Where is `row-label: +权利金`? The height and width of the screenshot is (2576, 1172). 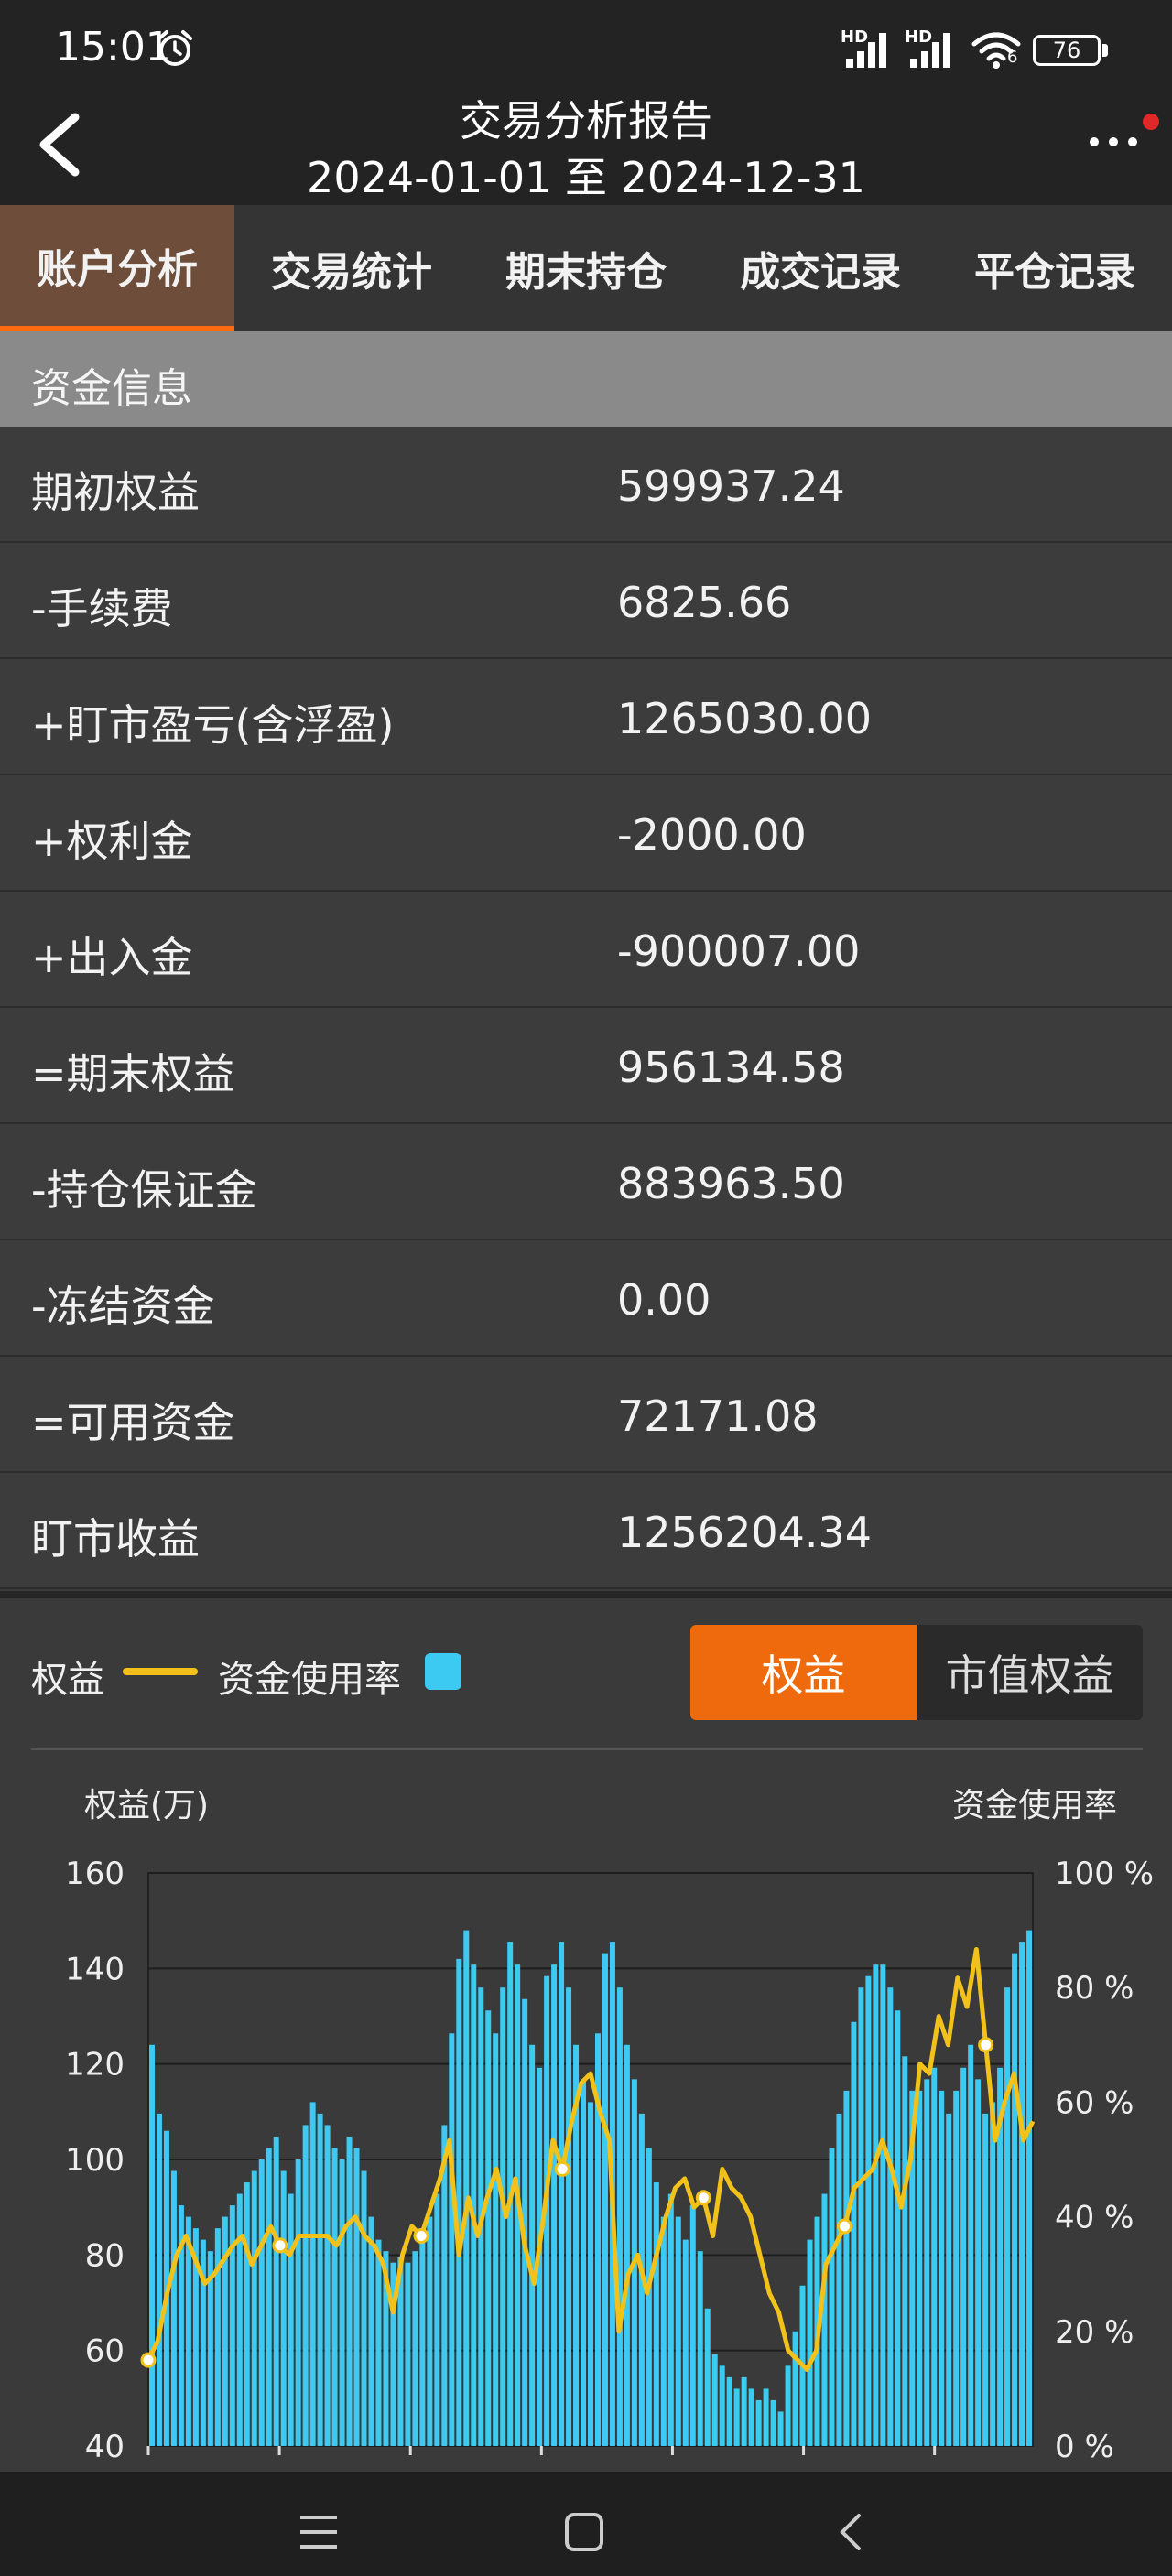 row-label: +权利金 is located at coordinates (112, 842).